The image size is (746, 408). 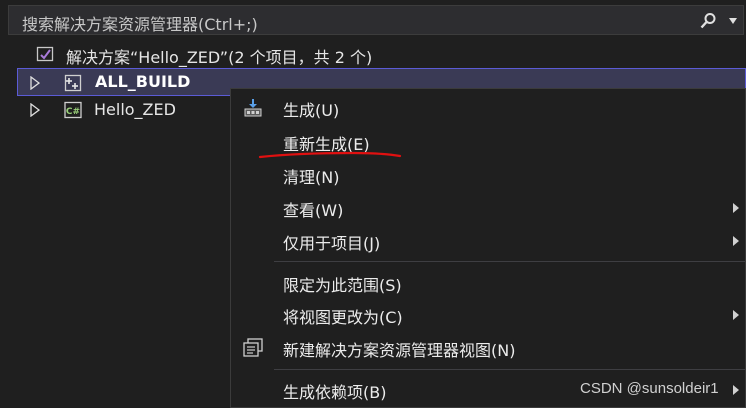 What do you see at coordinates (219, 57) in the screenshot?
I see `solution-label: 解决方案“Hello_ZED”(2 个项目，共 2 个)` at bounding box center [219, 57].